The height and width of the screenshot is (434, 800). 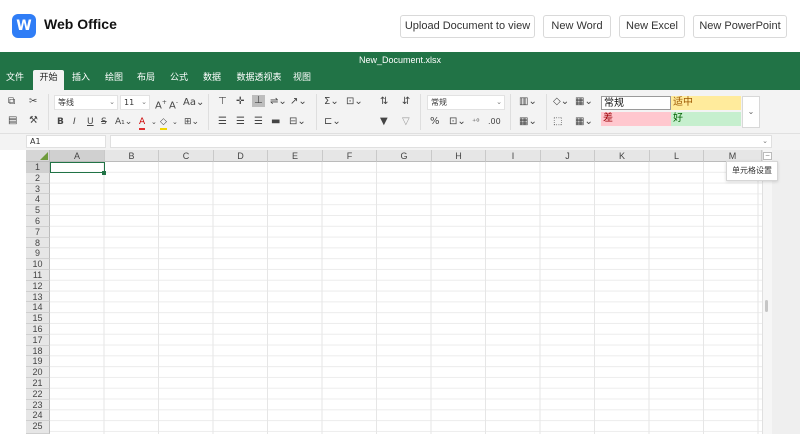 What do you see at coordinates (38, 221) in the screenshot?
I see `row-header: 6` at bounding box center [38, 221].